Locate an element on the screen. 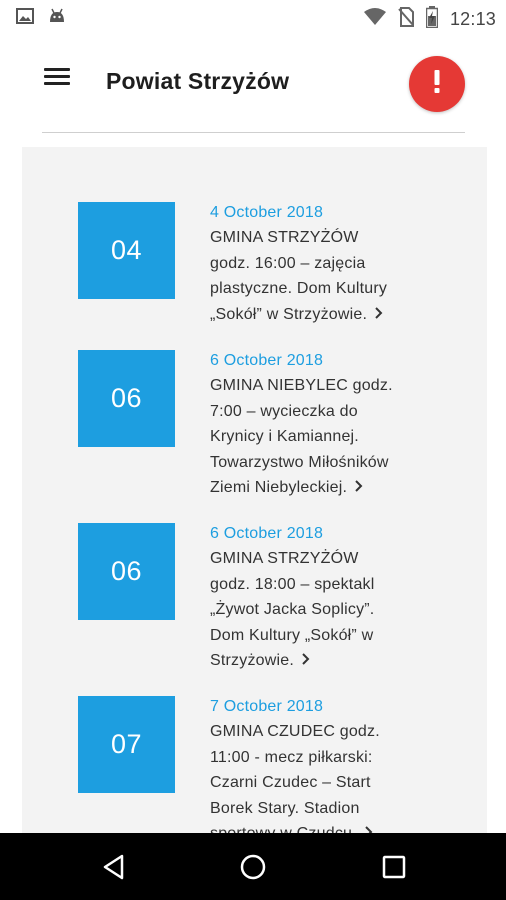  android-icon is located at coordinates (57, 18).